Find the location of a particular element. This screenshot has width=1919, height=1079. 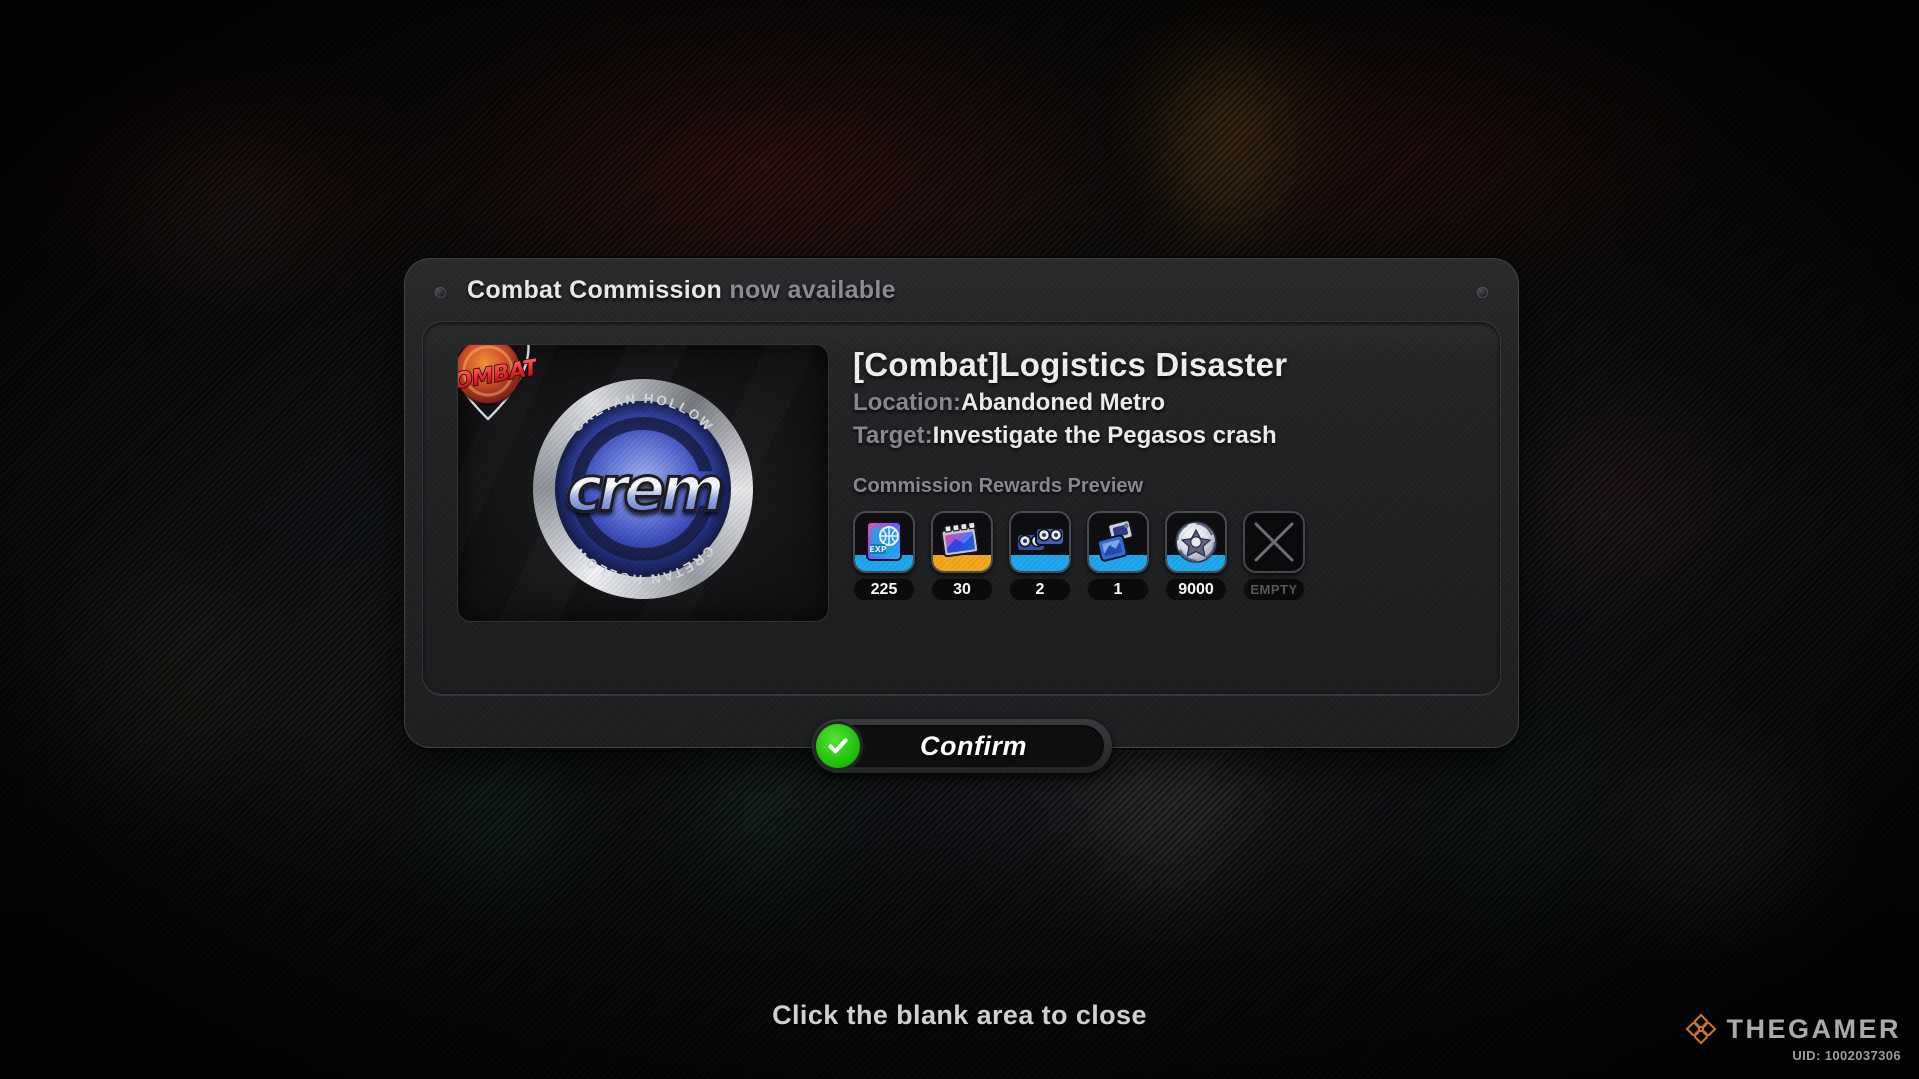

rewards-list: EXP 225 30 2 1 9000 EMPTY is located at coordinates (1163, 556).